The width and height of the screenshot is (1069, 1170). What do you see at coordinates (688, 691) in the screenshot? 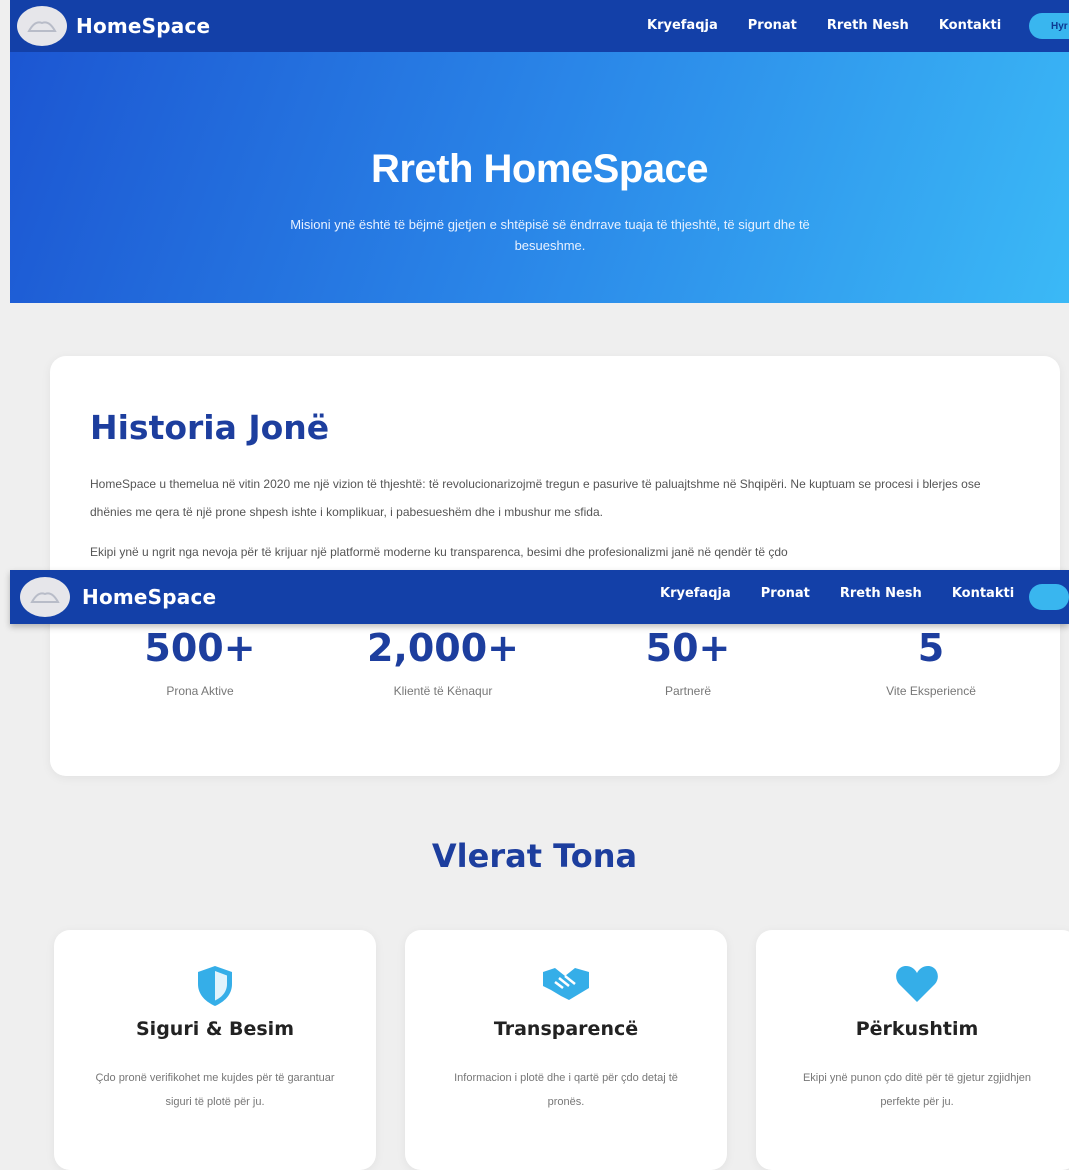
I see `stat-label: Partnerë` at bounding box center [688, 691].